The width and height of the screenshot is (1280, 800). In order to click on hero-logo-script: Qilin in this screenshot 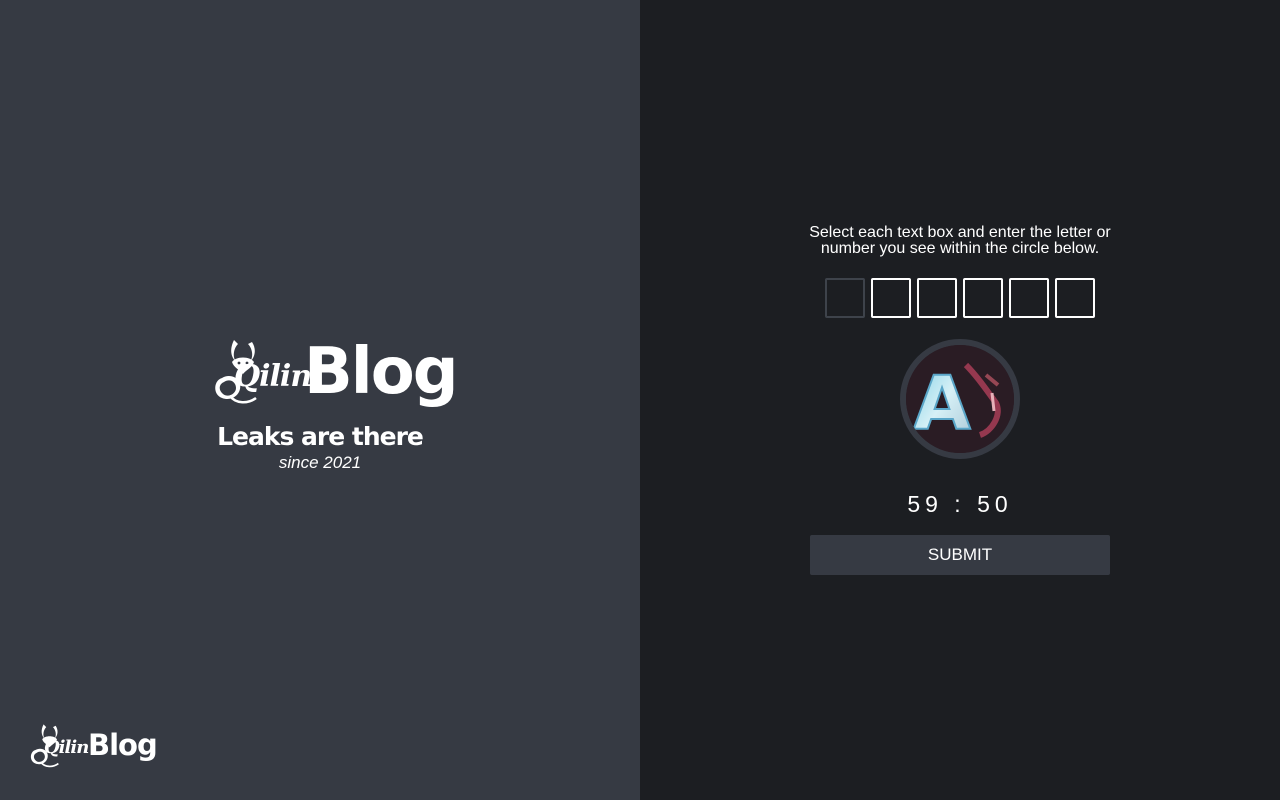, I will do `click(273, 376)`.